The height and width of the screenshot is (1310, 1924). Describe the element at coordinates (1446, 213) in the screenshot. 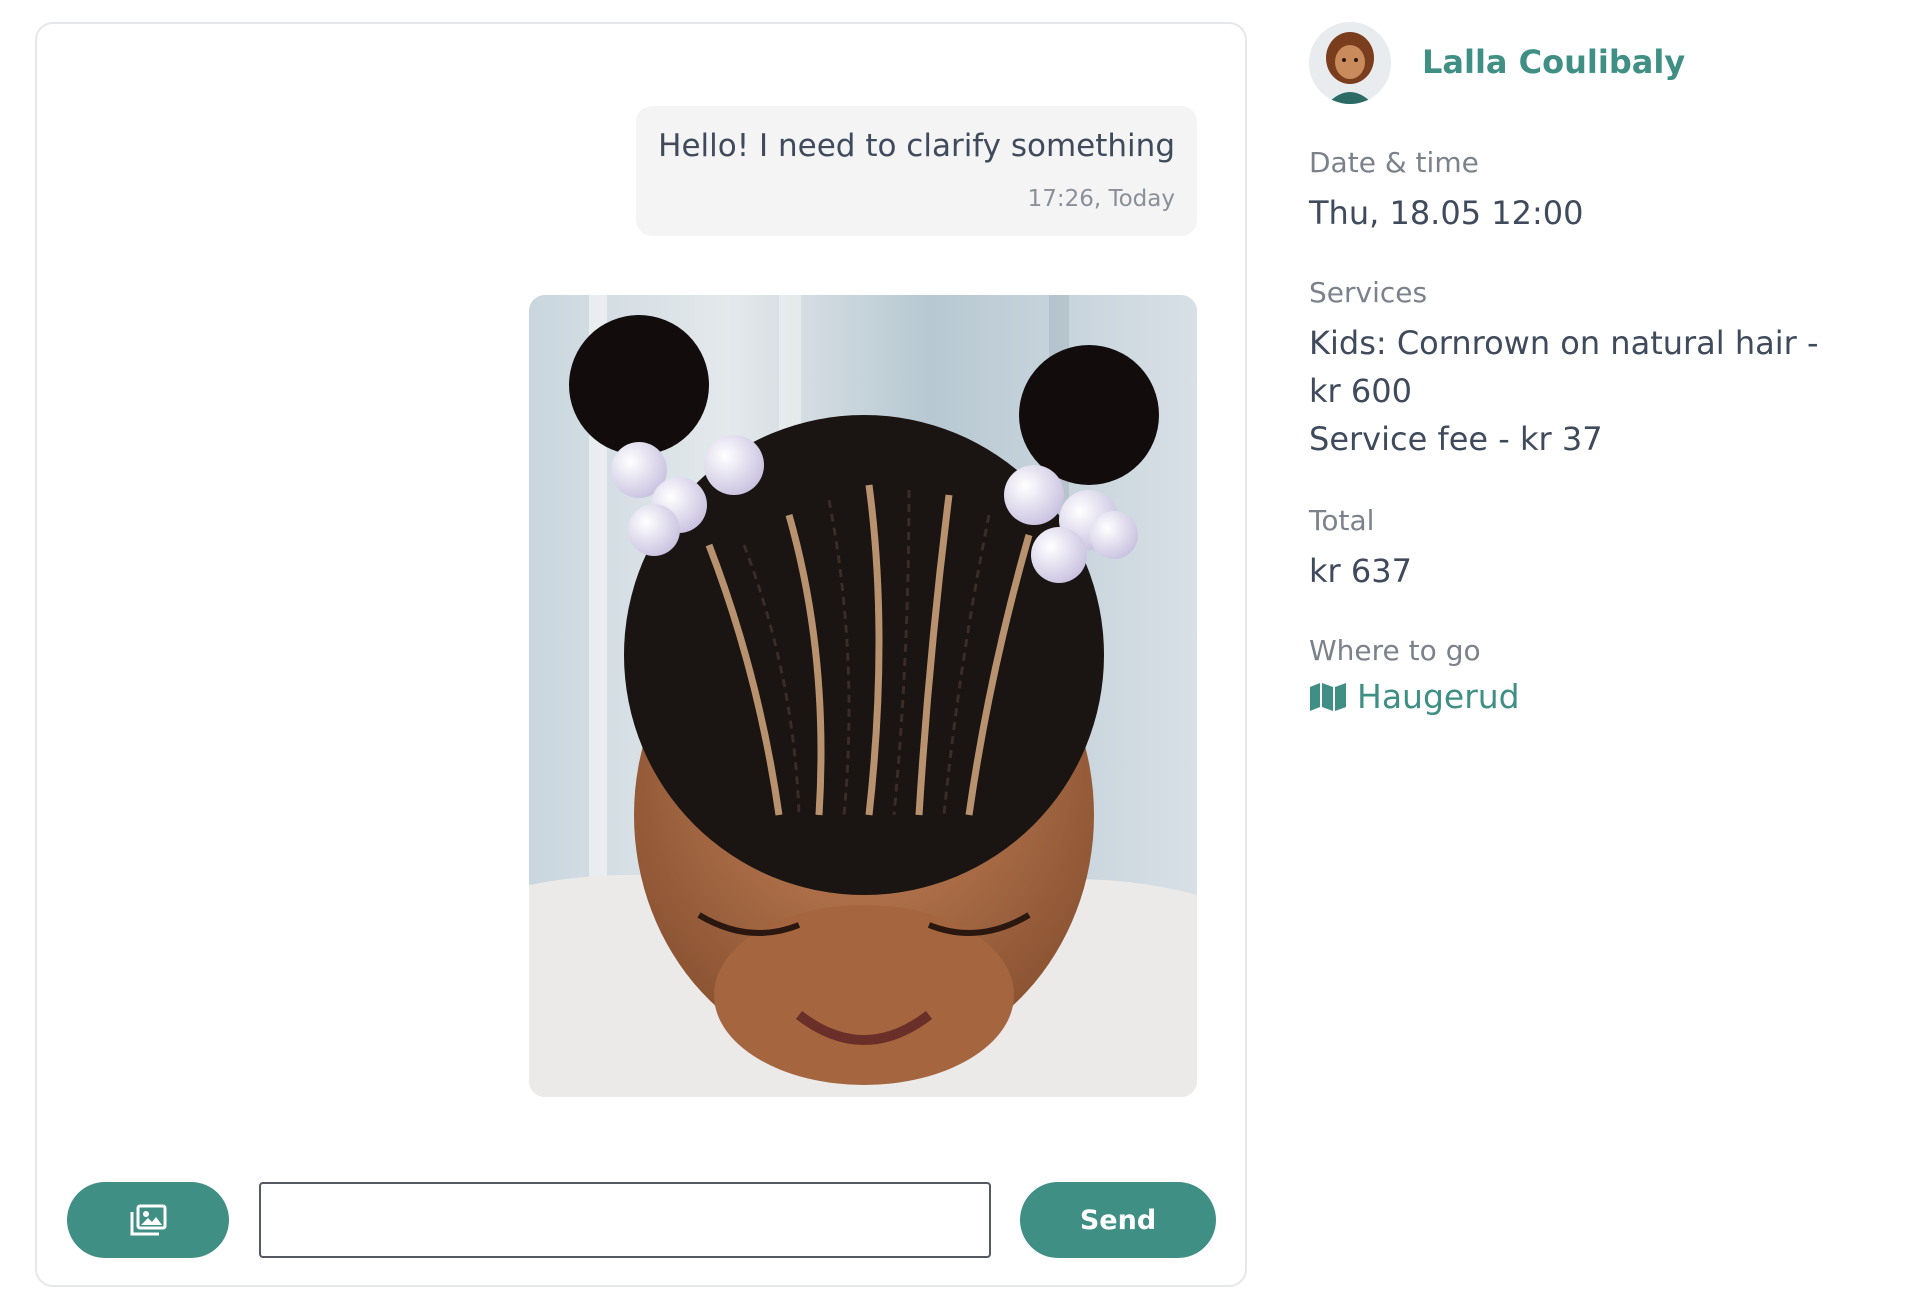

I see `date-value: Thu, 18.05 12:00` at that location.